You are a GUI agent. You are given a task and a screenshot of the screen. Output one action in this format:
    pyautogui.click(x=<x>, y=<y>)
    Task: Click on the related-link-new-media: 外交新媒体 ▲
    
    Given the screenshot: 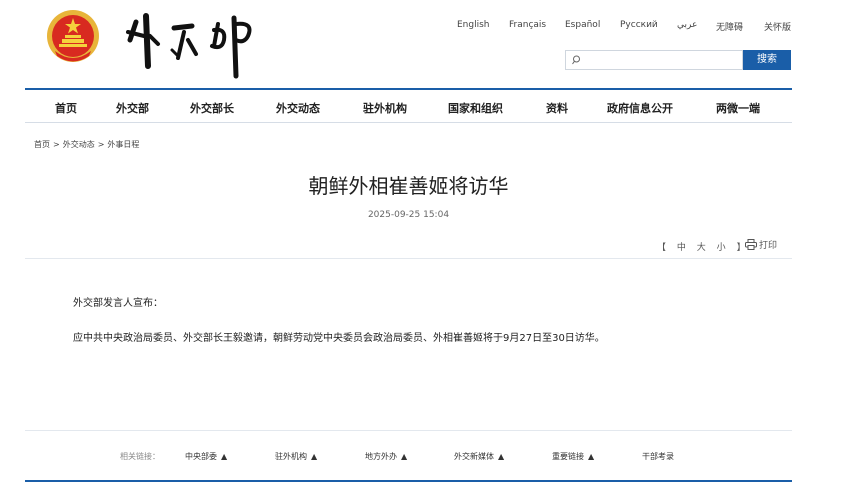 What is the action you would take?
    pyautogui.click(x=479, y=456)
    